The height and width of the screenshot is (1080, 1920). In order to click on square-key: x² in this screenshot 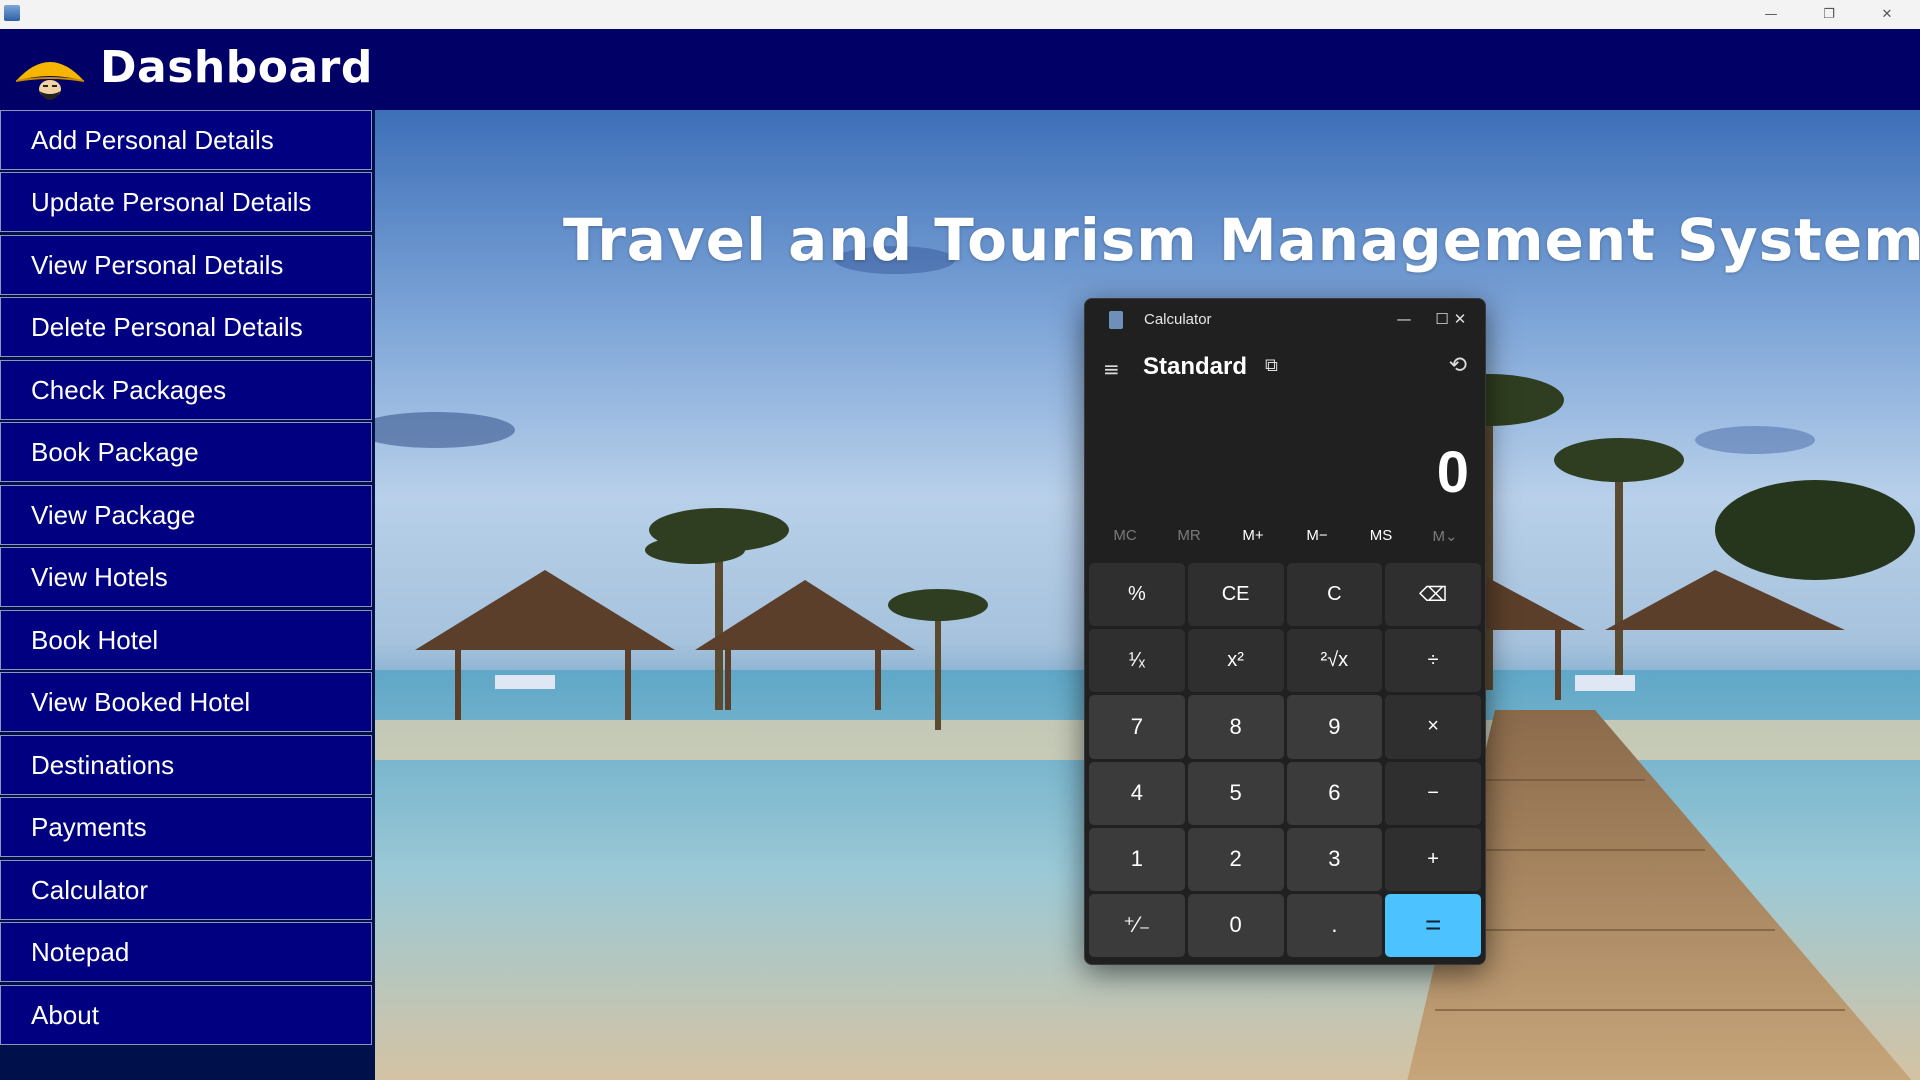, I will do `click(1235, 661)`.